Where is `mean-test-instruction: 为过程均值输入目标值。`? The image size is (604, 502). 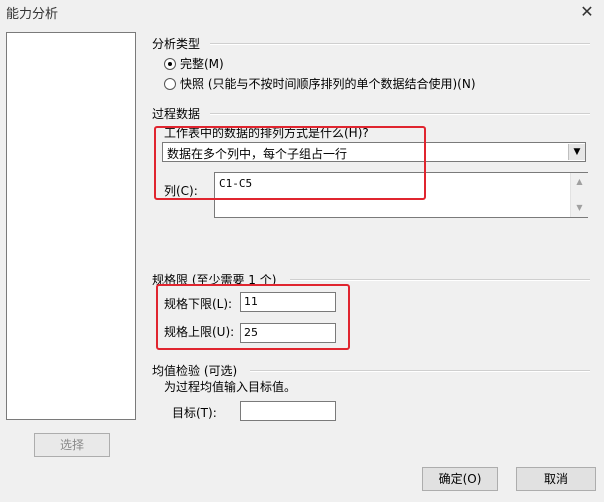
mean-test-instruction: 为过程均值输入目标值。 is located at coordinates (230, 387).